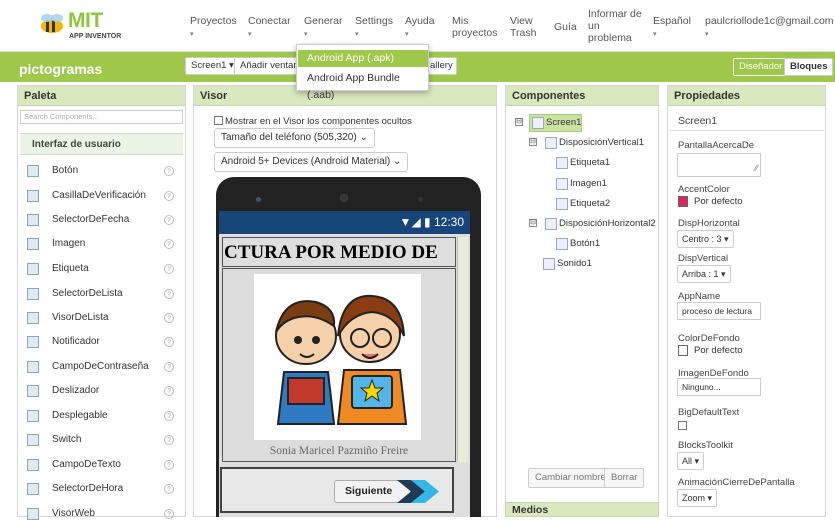 The height and width of the screenshot is (527, 835). What do you see at coordinates (718, 201) in the screenshot?
I see `accent-color-value: Por defecto` at bounding box center [718, 201].